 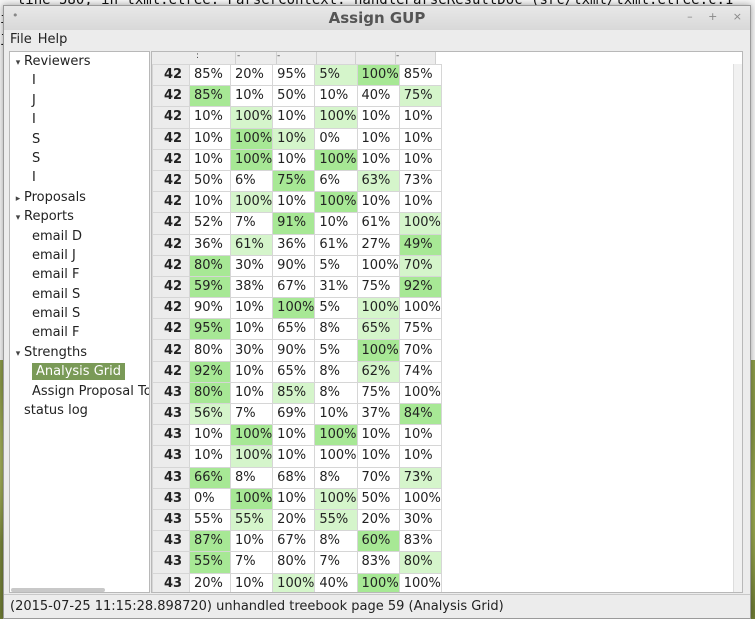 I want to click on title-bar: • Assign GUP – + ×, so click(x=377, y=18).